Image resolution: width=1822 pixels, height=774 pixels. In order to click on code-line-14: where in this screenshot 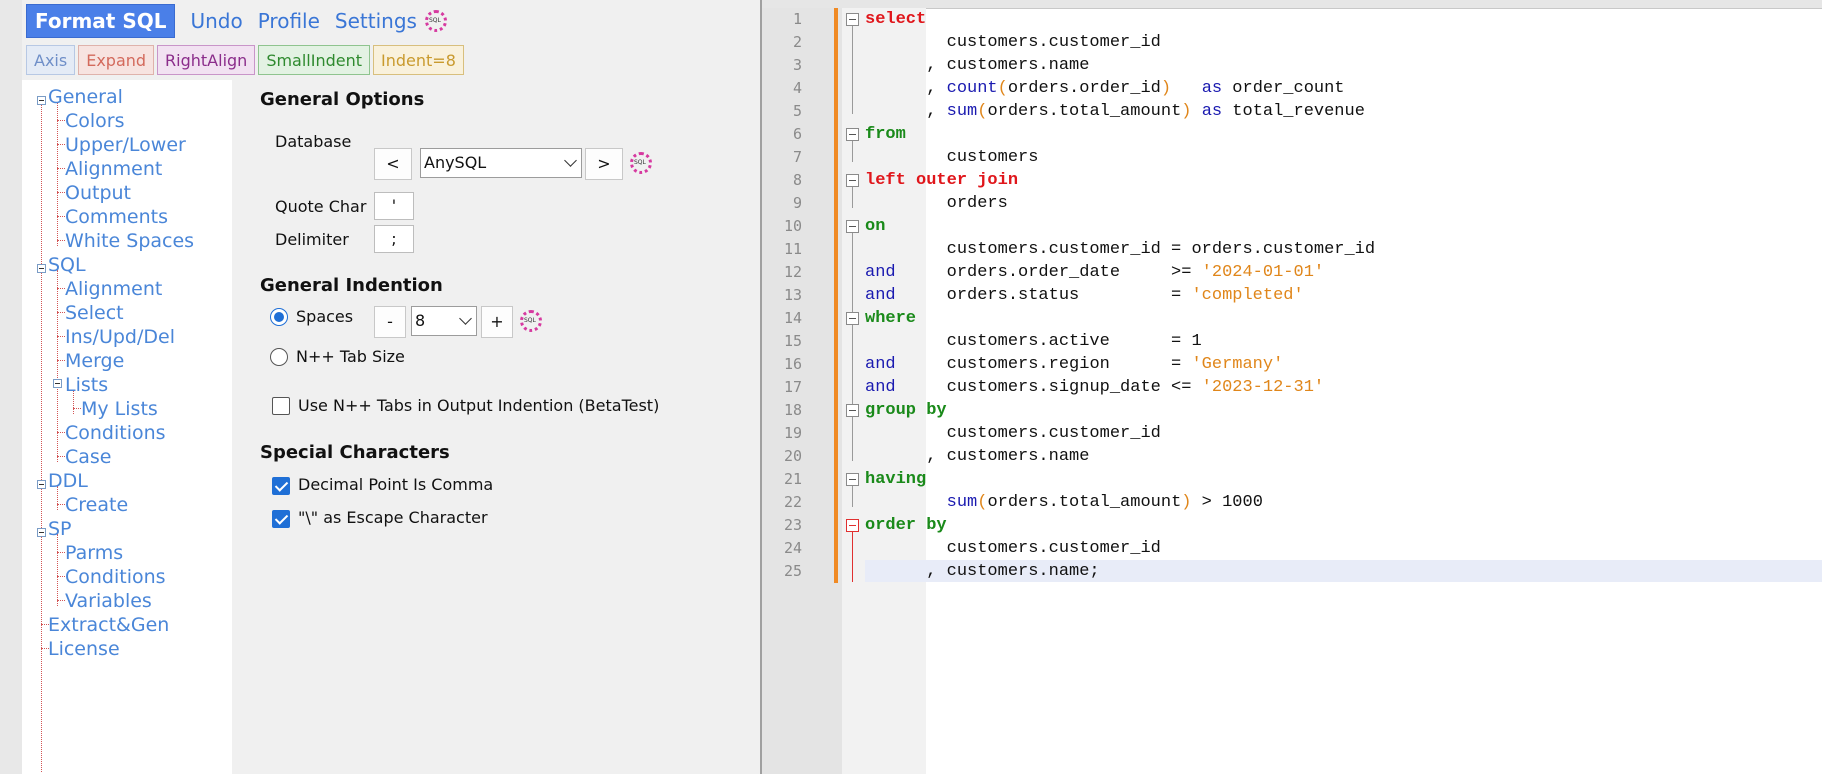, I will do `click(890, 319)`.